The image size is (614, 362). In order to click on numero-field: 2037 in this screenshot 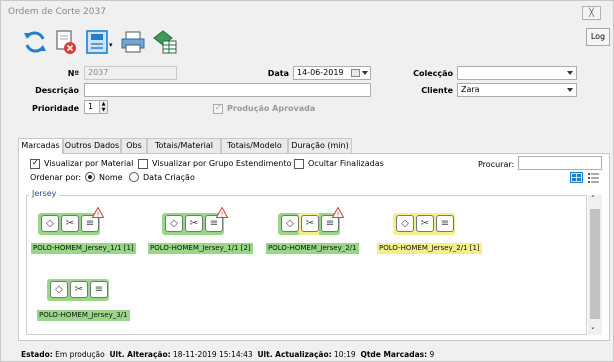, I will do `click(130, 73)`.